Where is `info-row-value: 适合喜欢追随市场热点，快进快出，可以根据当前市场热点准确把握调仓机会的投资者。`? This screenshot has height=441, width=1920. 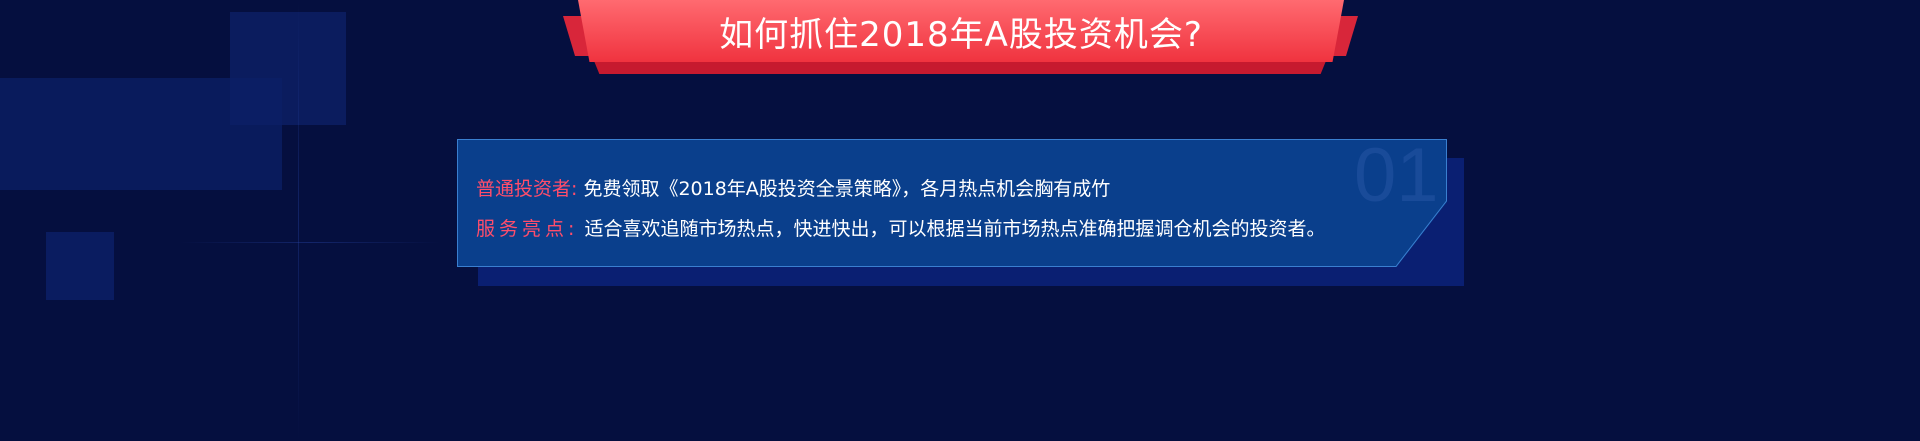 info-row-value: 适合喜欢追随市场热点，快进快出，可以根据当前市场热点准确把握调仓机会的投资者。 is located at coordinates (955, 229).